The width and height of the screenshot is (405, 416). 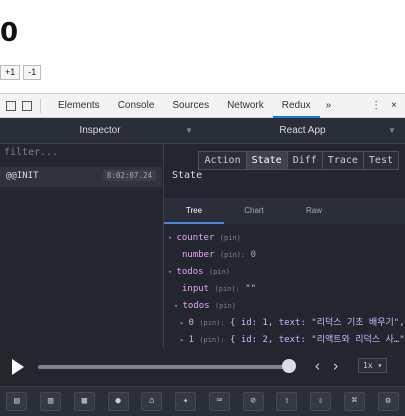 I want to click on download-icon: ⇩, so click(x=321, y=401).